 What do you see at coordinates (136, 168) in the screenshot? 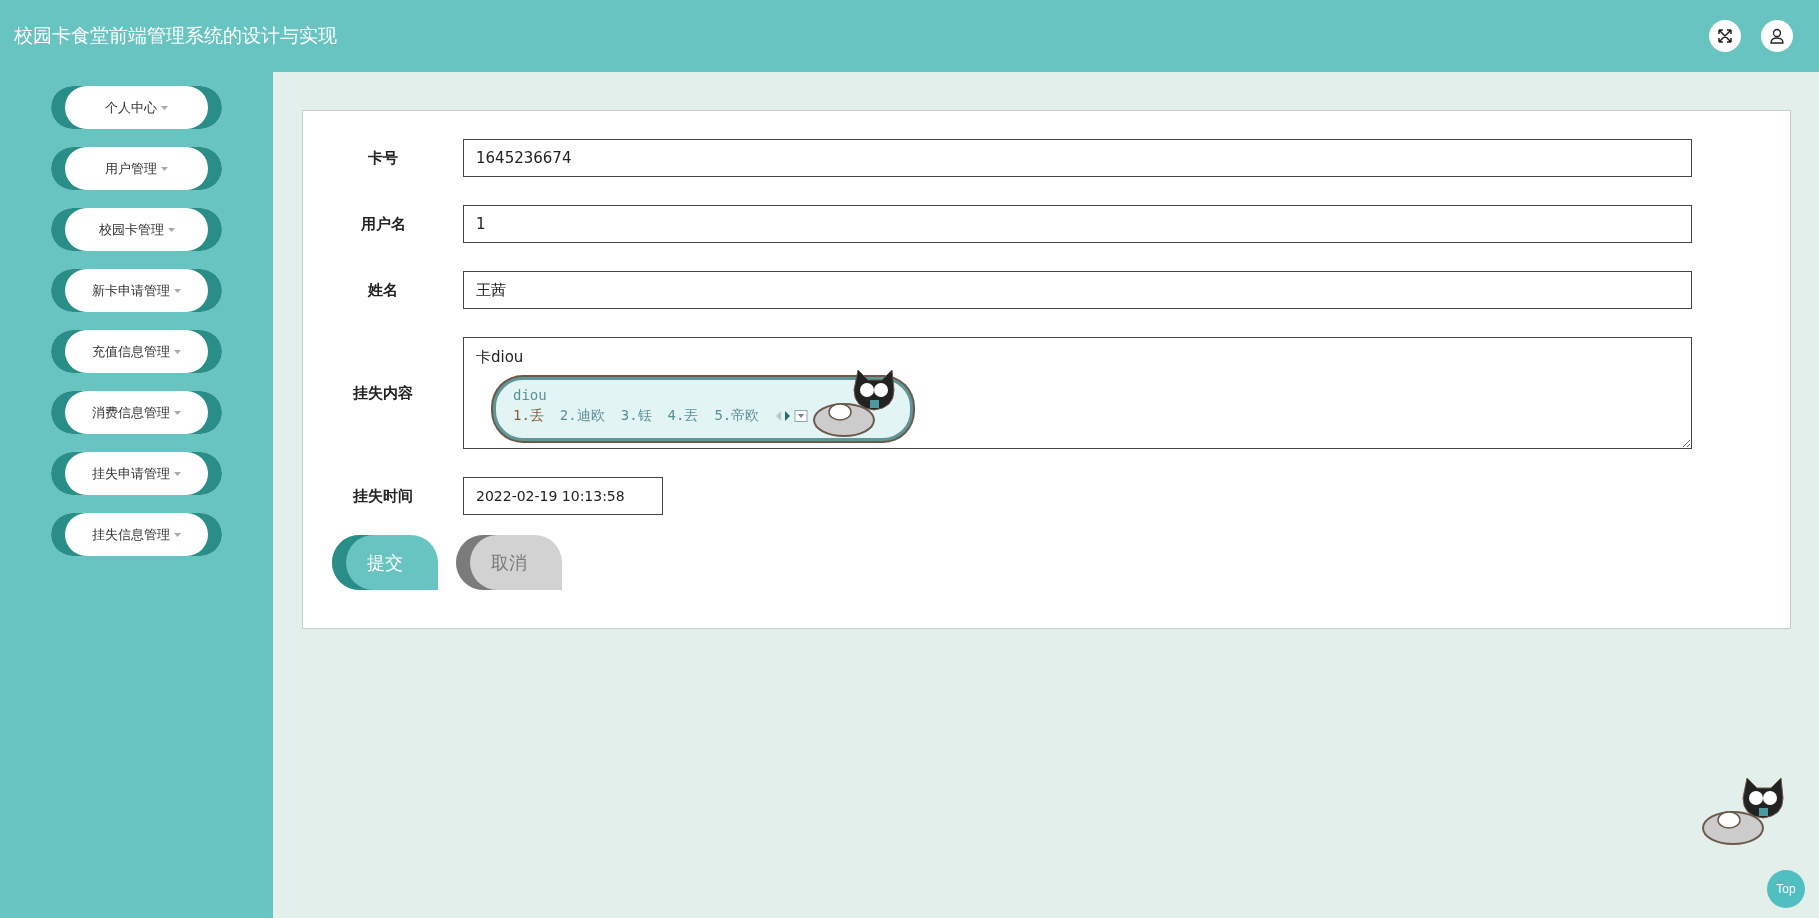
I see `sidebar-menu-item: 用户管理` at bounding box center [136, 168].